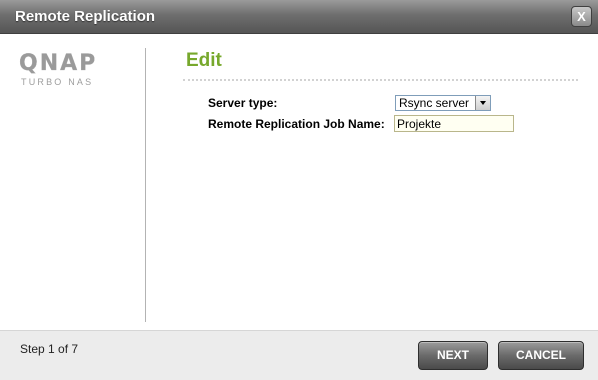 Image resolution: width=598 pixels, height=380 pixels. I want to click on dropdown-arrow-icon, so click(482, 103).